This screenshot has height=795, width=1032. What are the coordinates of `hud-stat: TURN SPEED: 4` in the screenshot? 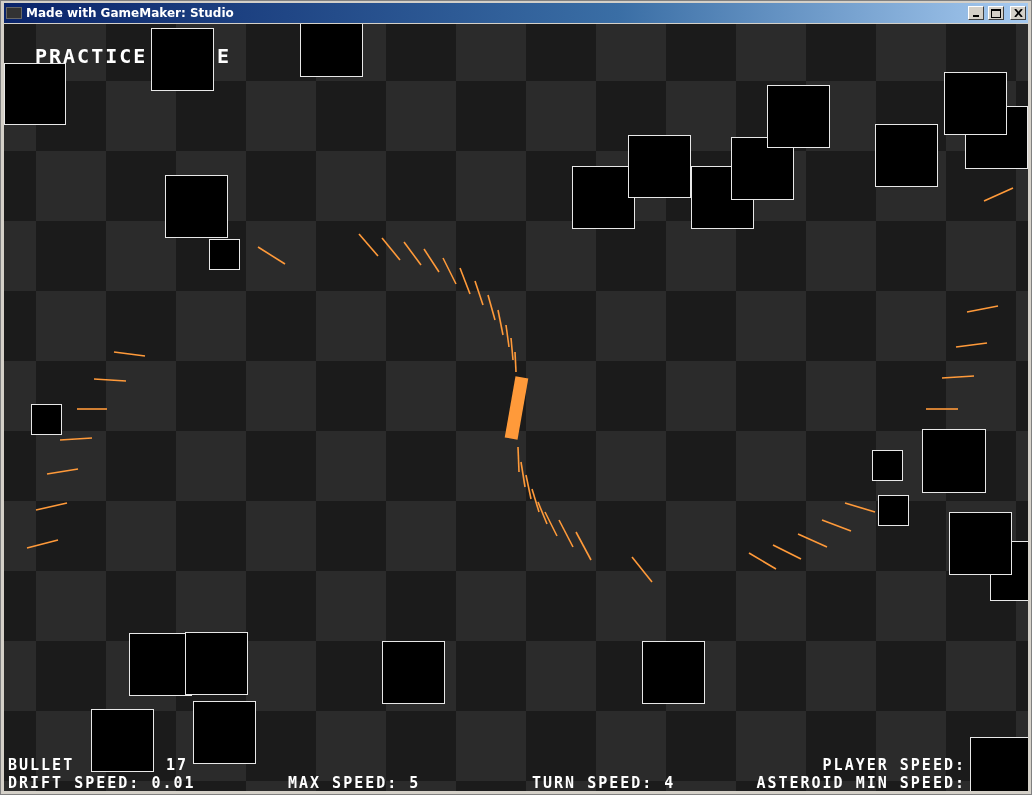 It's located at (604, 783).